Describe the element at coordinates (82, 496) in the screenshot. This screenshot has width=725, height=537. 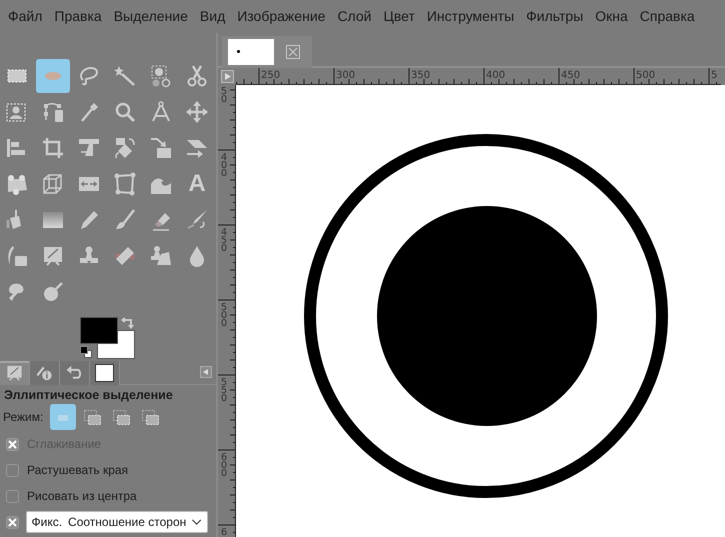
I see `checkbox-label: Рисовать из центра` at that location.